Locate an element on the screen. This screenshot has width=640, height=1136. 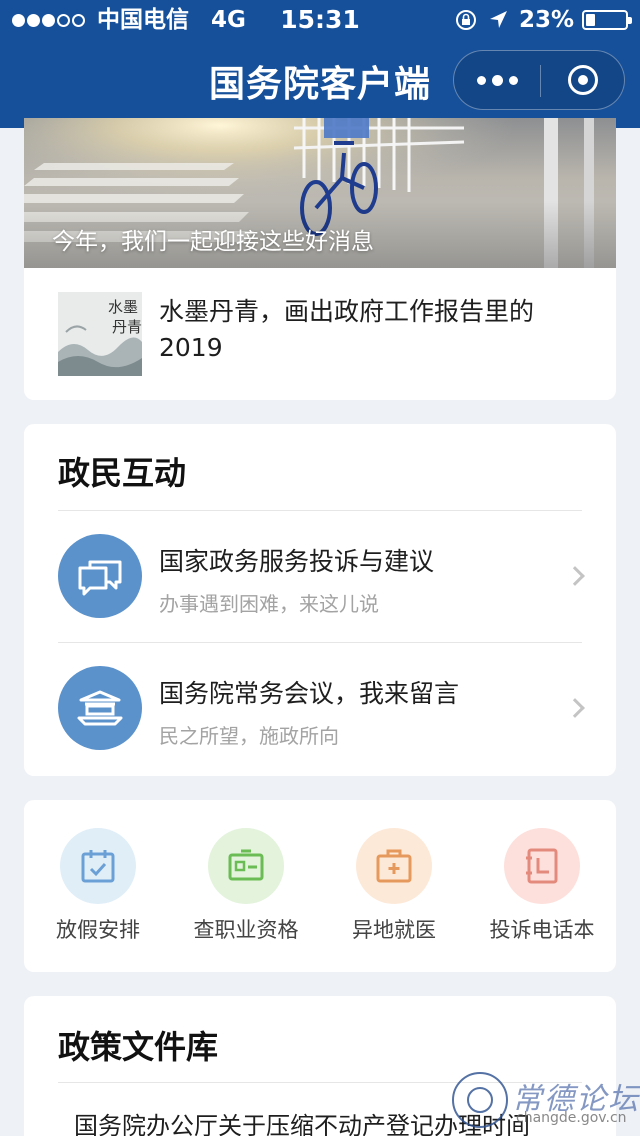
rotation-lock-icon is located at coordinates (465, 20).